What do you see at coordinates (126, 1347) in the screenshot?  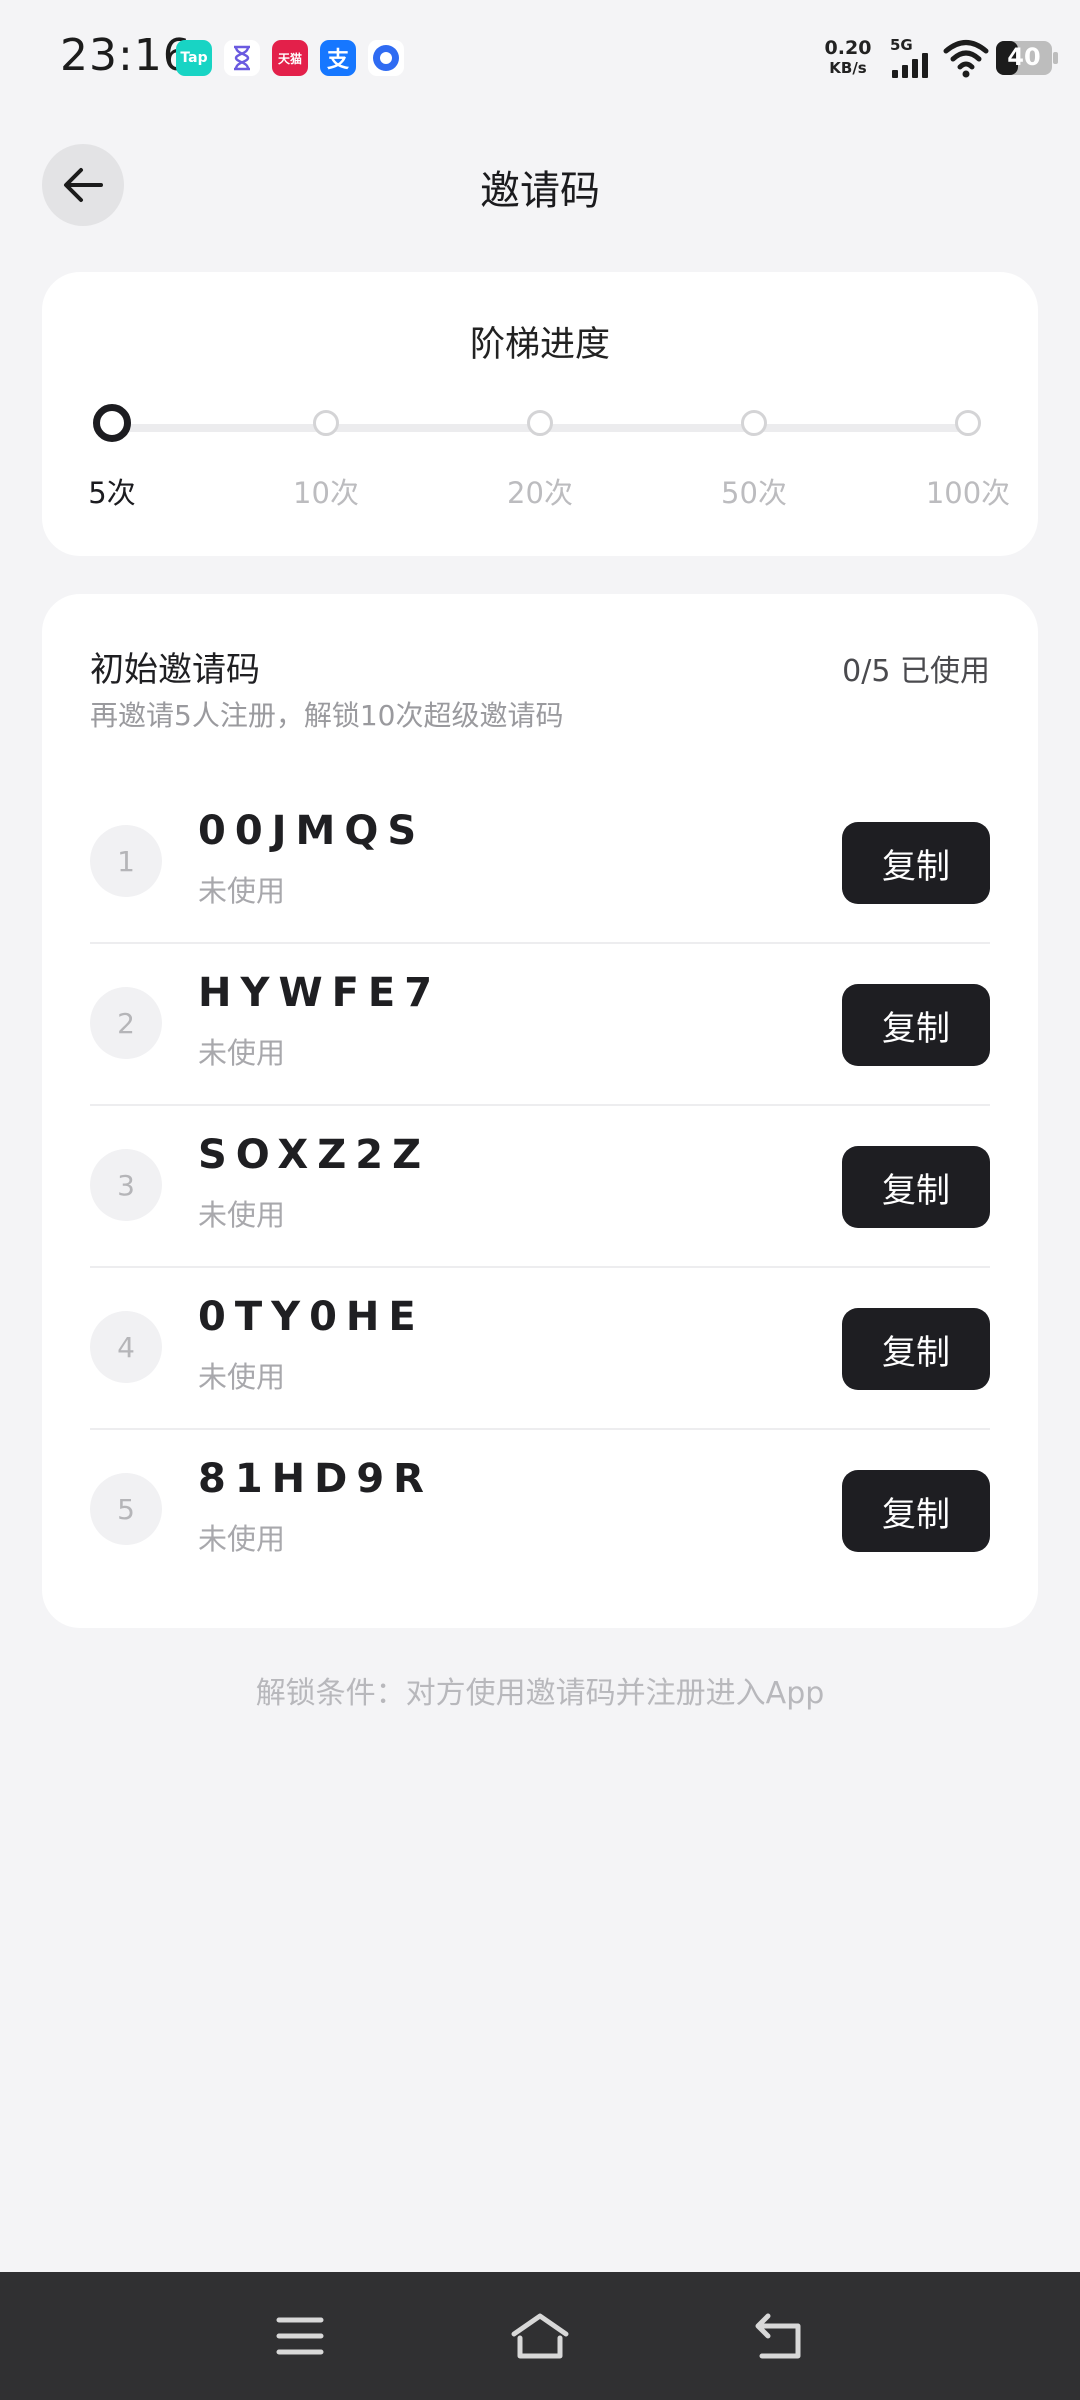 I see `code-index-badge: 4` at bounding box center [126, 1347].